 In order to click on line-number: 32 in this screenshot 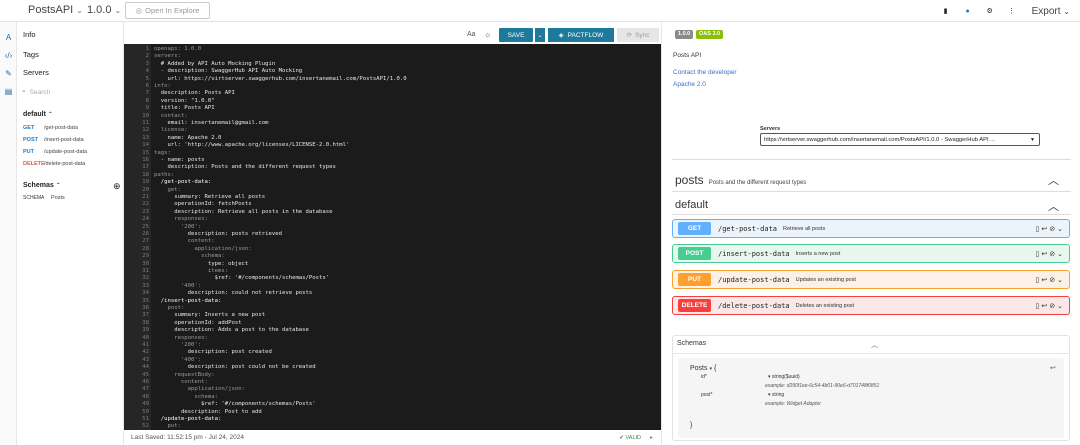, I will do `click(145, 278)`.